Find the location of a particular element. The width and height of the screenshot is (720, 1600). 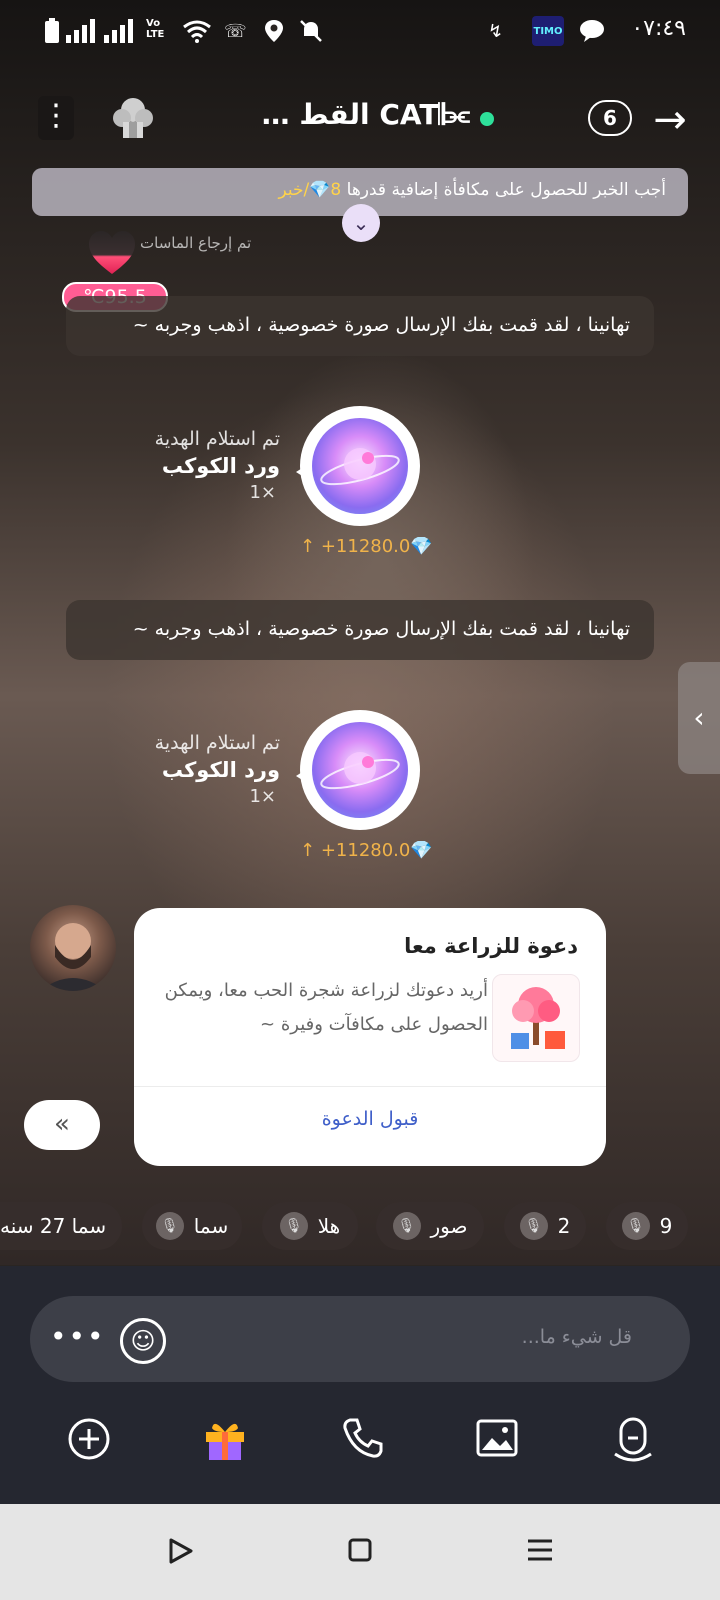

menu-icon is located at coordinates (540, 1554).